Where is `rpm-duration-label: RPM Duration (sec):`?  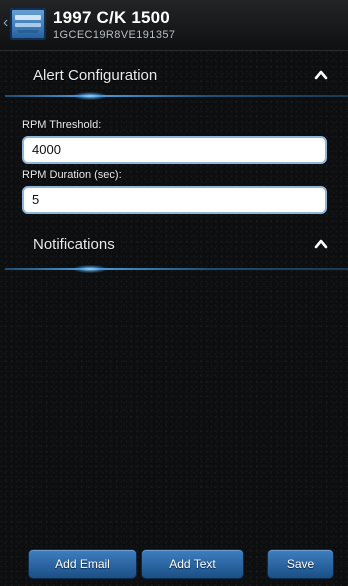
rpm-duration-label: RPM Duration (sec): is located at coordinates (72, 175).